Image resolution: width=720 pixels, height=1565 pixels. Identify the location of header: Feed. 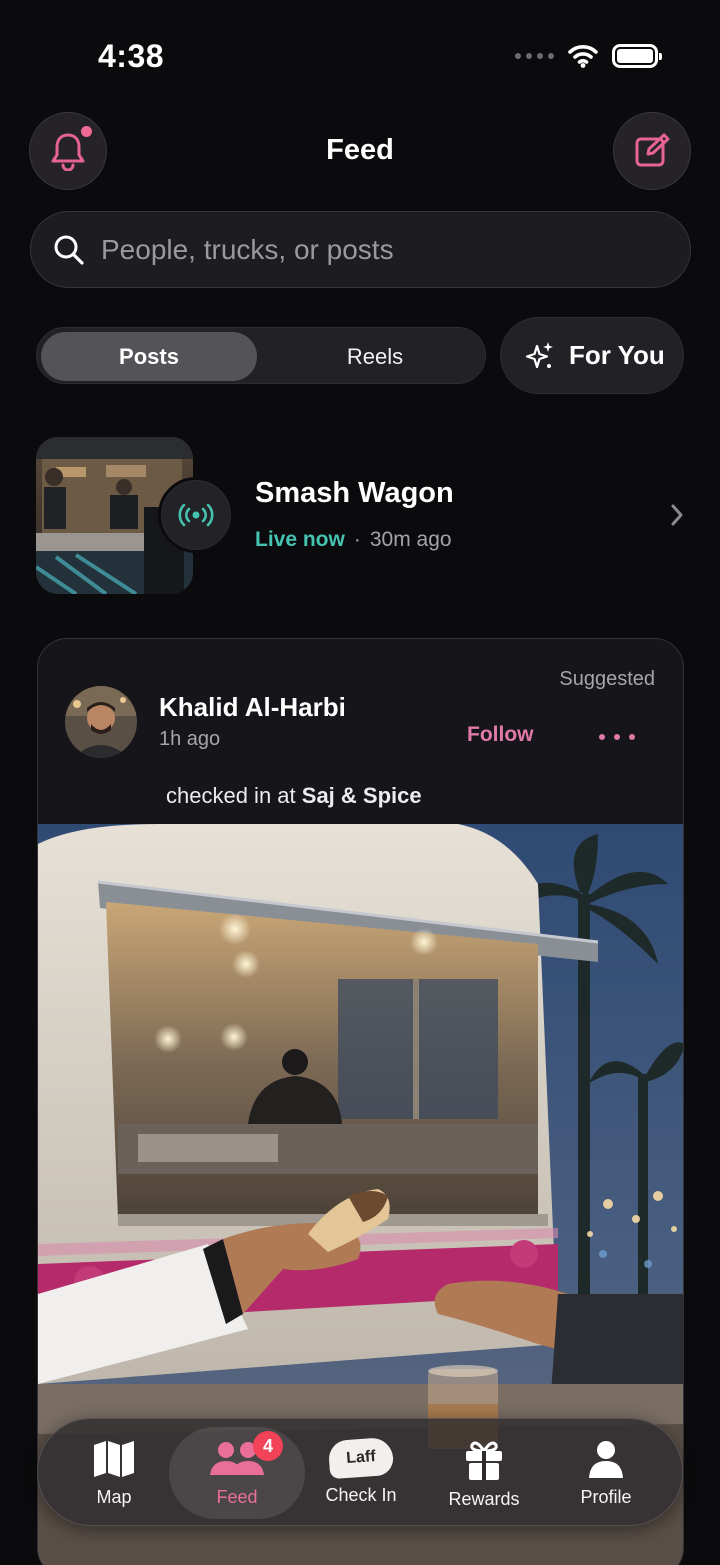
(360, 151).